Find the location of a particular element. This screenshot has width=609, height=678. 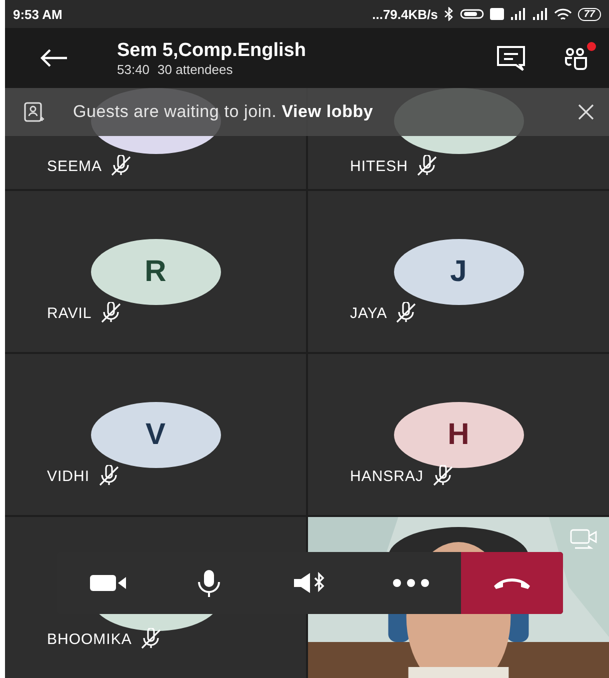

avatar-initial: V is located at coordinates (155, 435).